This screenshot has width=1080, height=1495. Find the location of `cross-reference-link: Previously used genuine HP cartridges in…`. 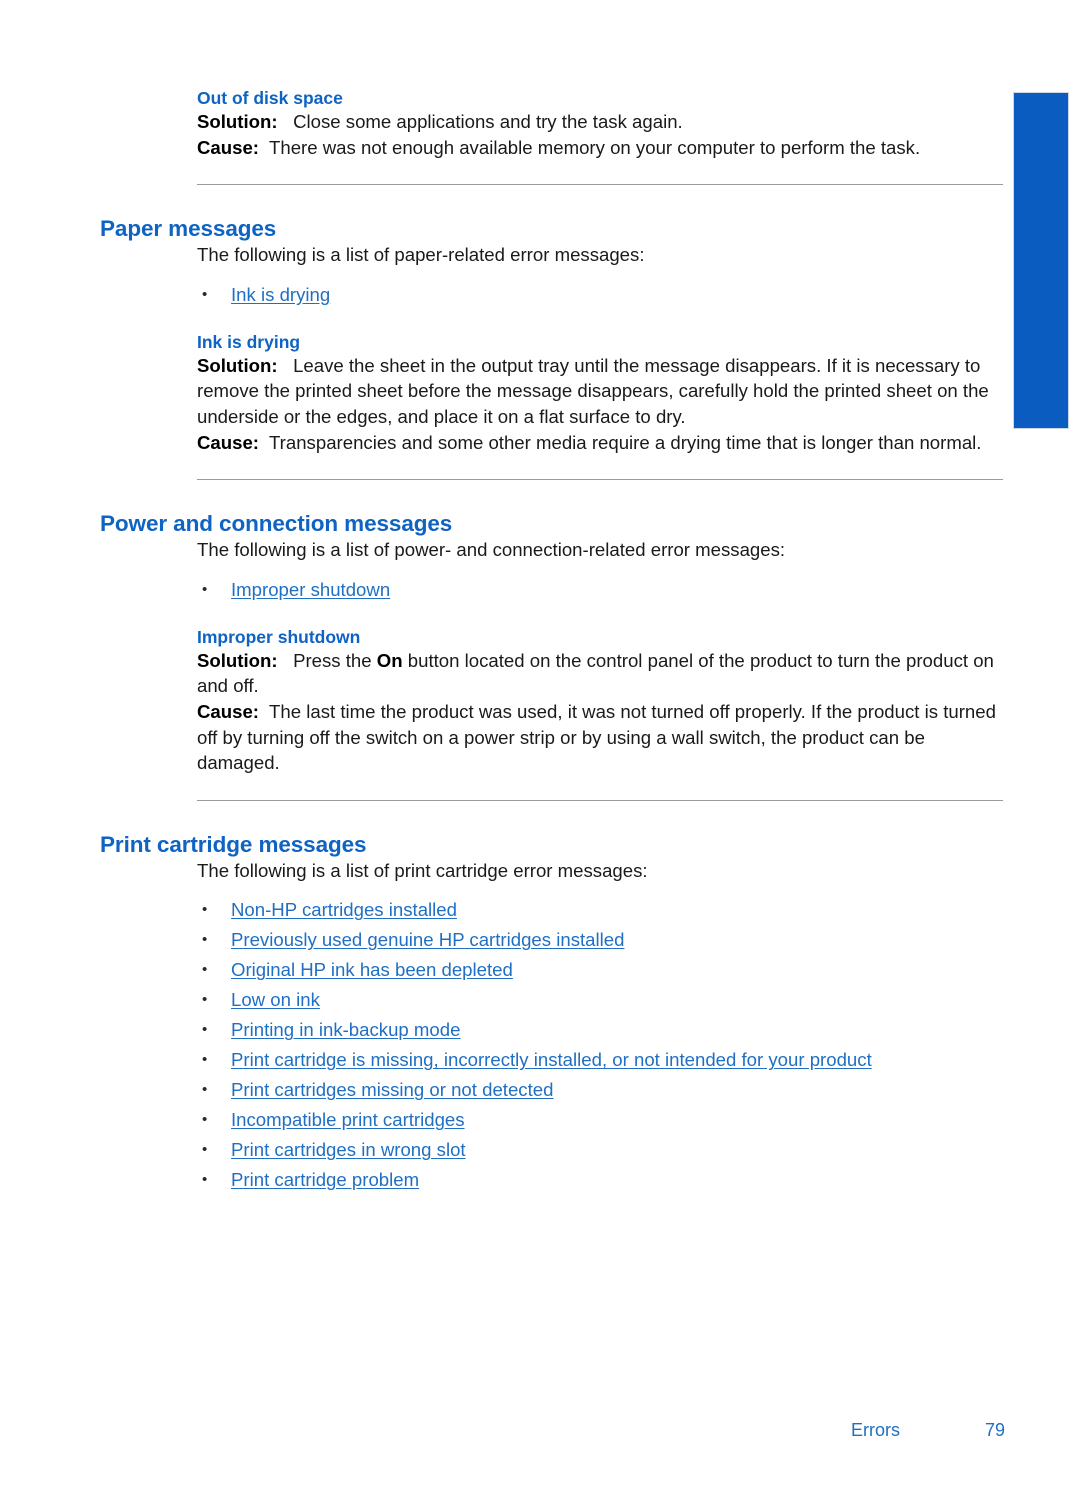

cross-reference-link: Previously used genuine HP cartridges in… is located at coordinates (427, 939).